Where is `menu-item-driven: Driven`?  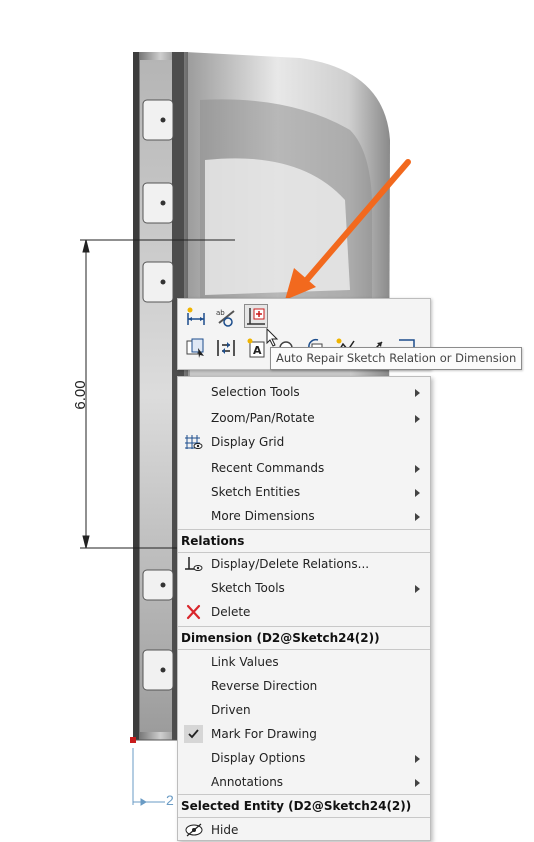 menu-item-driven: Driven is located at coordinates (304, 710).